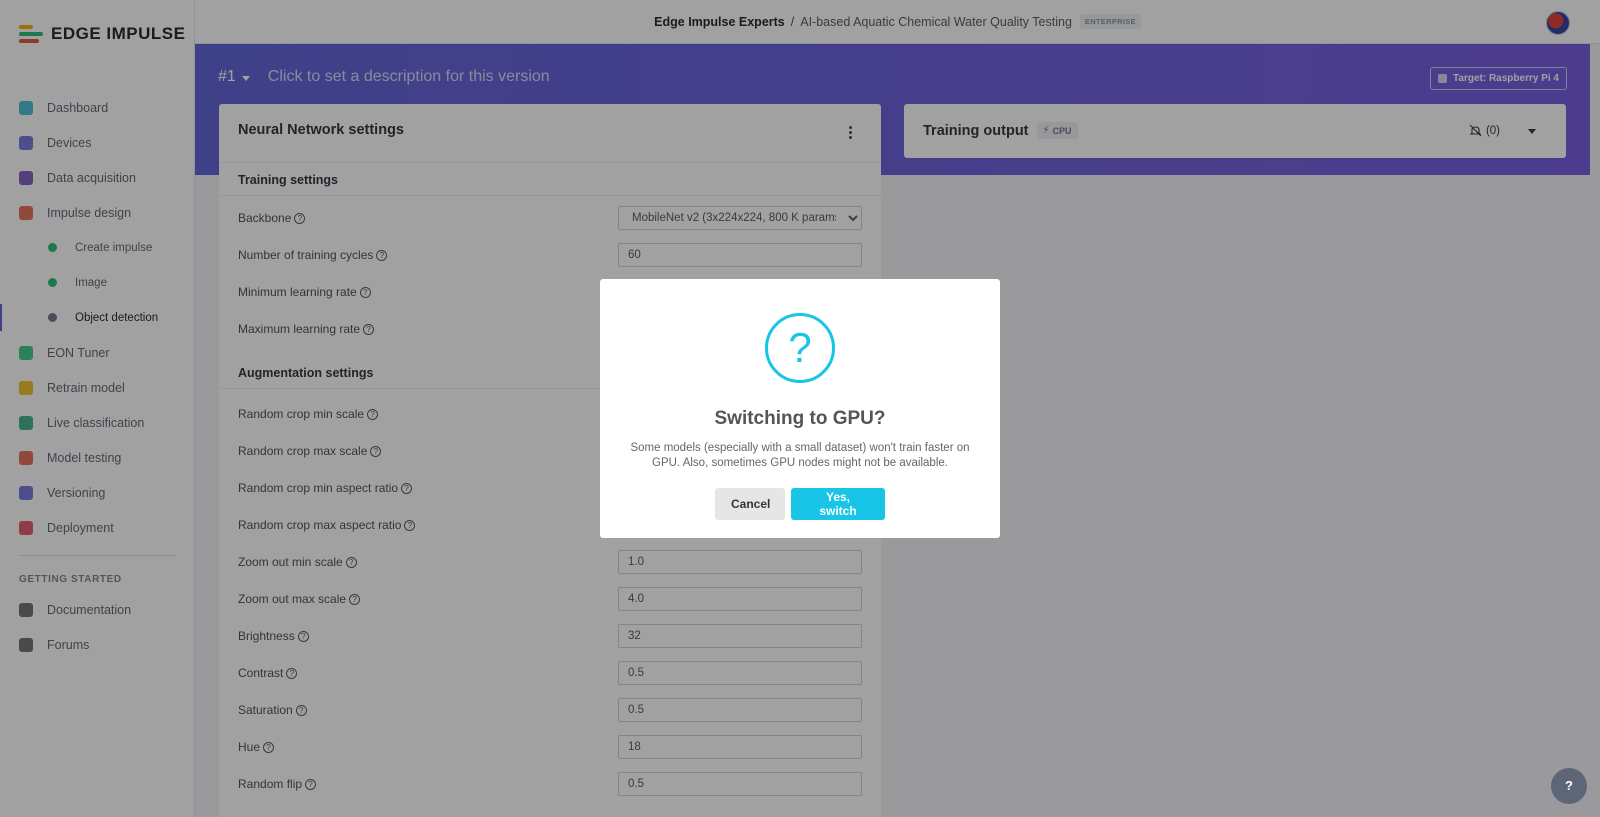 This screenshot has width=1600, height=817. Describe the element at coordinates (838, 504) in the screenshot. I see `confirm-switch-button: Yes, switch` at that location.